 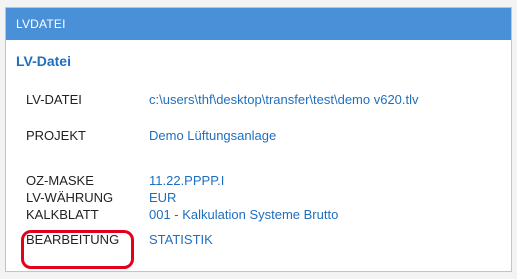 What do you see at coordinates (56, 135) in the screenshot?
I see `projekt-label: PROJEKT` at bounding box center [56, 135].